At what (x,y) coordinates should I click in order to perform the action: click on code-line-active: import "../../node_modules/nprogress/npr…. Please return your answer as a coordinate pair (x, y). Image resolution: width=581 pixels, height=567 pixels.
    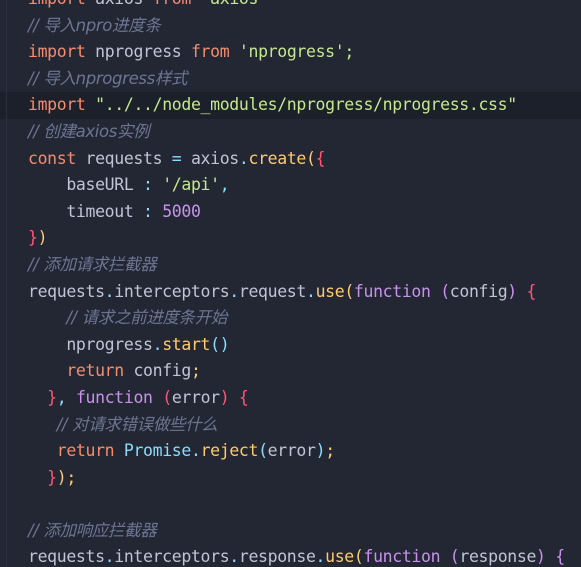
    Looking at the image, I should click on (290, 105).